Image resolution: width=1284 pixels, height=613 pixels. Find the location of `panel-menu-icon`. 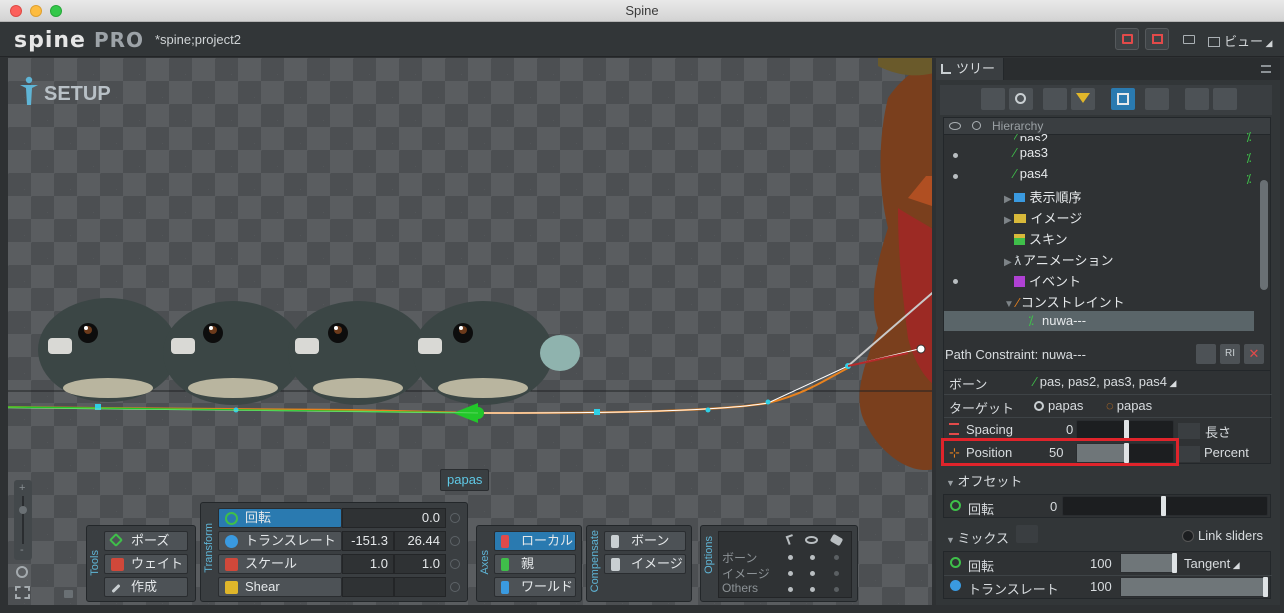

panel-menu-icon is located at coordinates (1266, 69).